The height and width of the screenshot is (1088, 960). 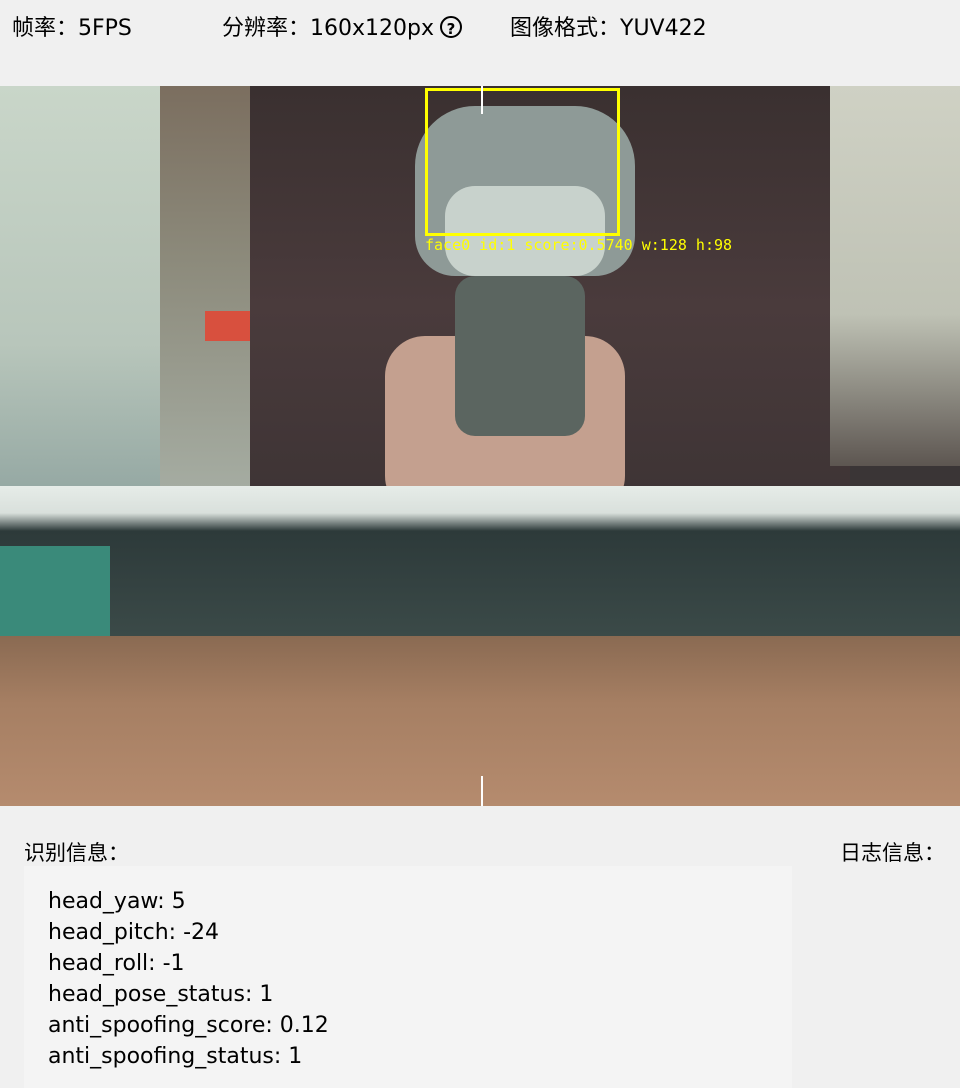 I want to click on status-bar: 帧率：5FPS 分辨率：160x120px? 图像格式：YUV422, so click(x=480, y=30).